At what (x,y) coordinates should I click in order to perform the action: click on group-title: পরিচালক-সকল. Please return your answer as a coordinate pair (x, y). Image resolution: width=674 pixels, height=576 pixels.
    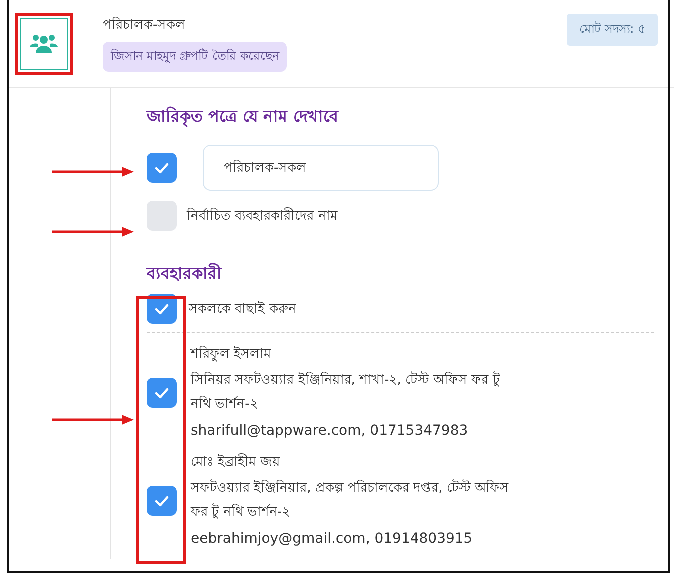
    Looking at the image, I should click on (144, 25).